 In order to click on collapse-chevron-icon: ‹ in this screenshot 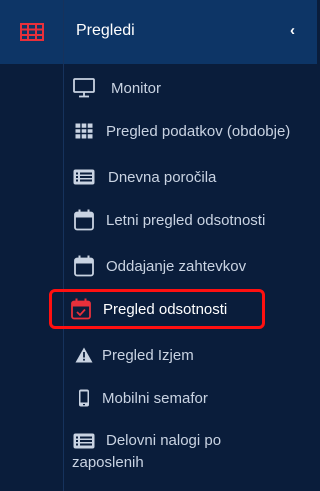, I will do `click(292, 30)`.